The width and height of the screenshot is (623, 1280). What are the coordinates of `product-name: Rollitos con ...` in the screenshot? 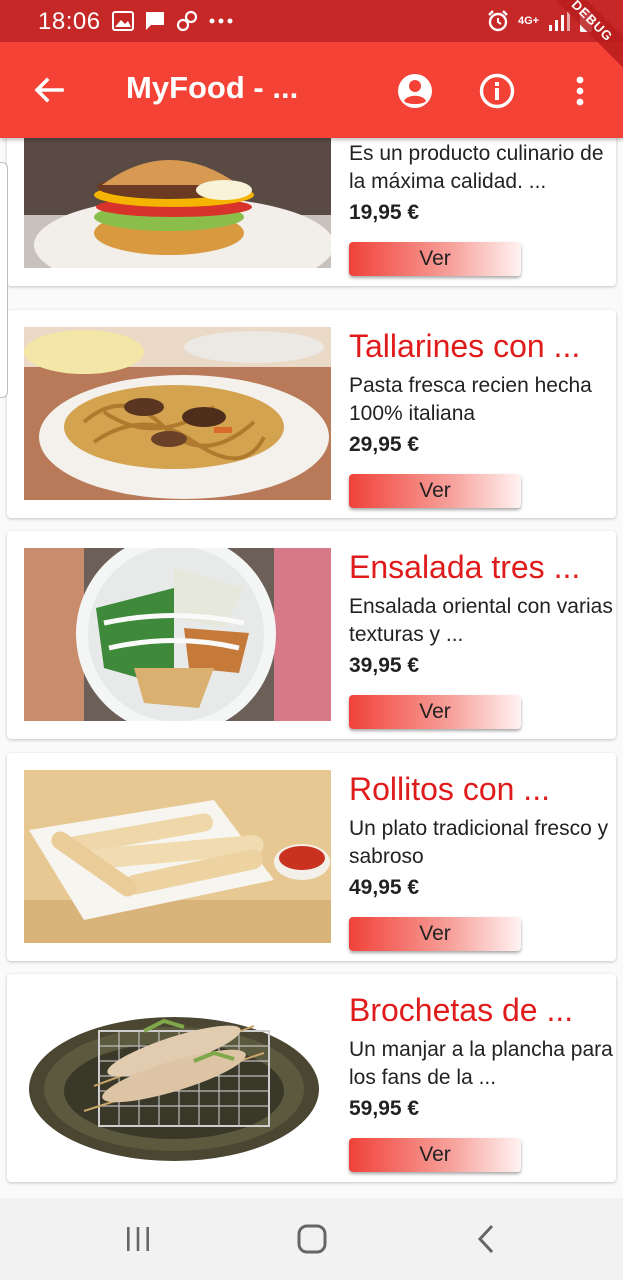 It's located at (449, 789).